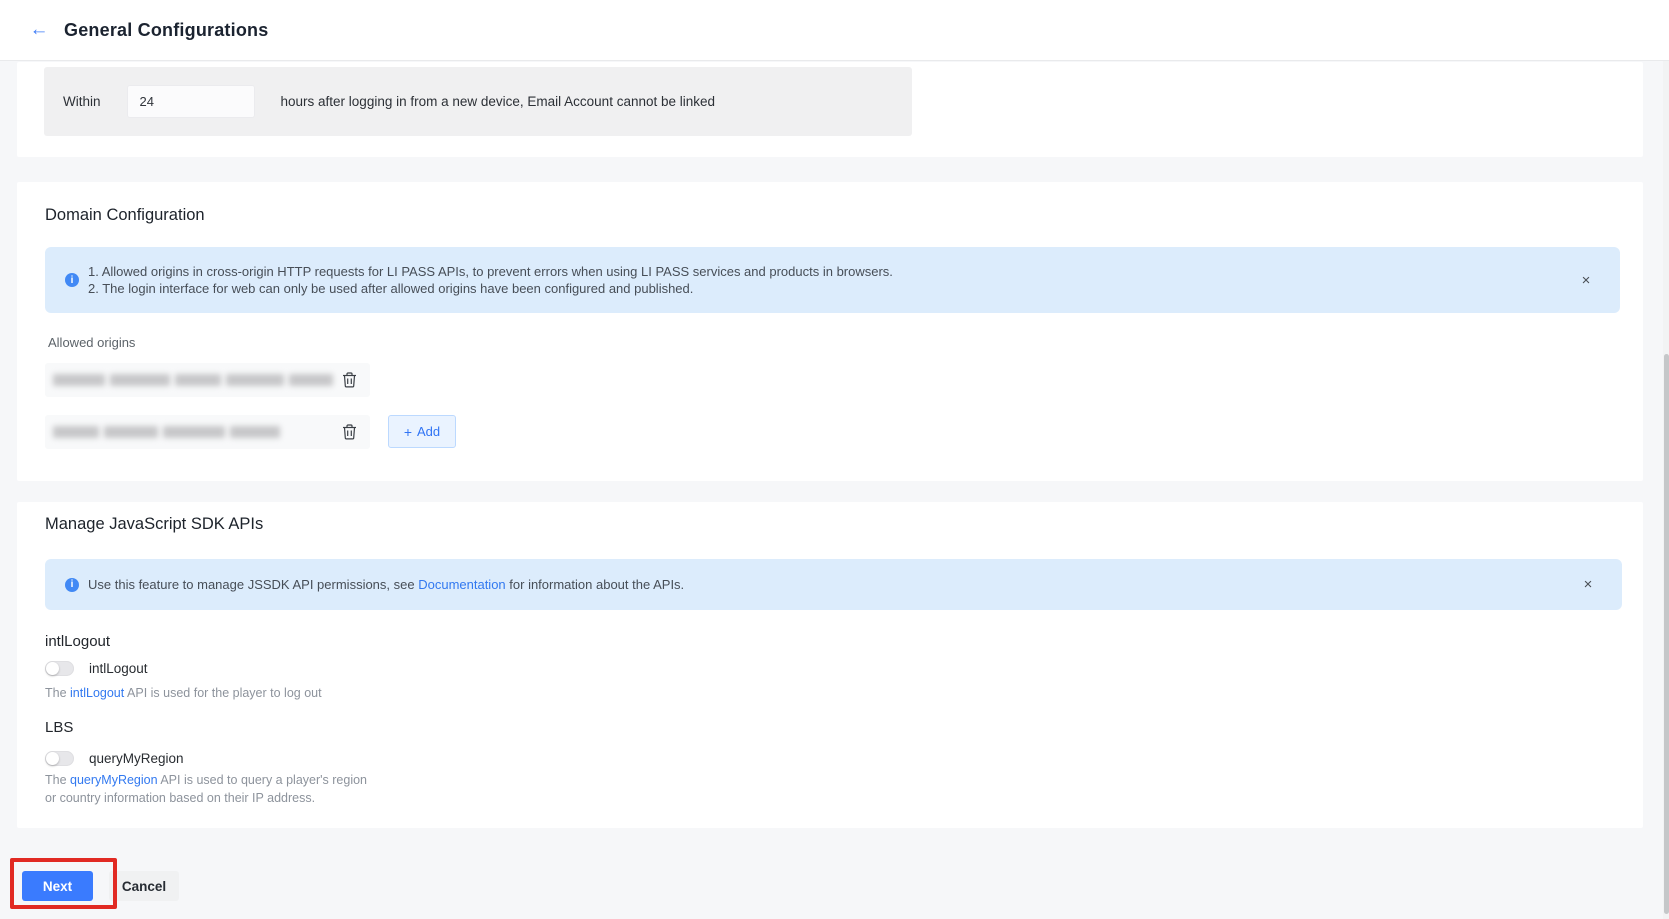 The width and height of the screenshot is (1669, 919). Describe the element at coordinates (223, 693) in the screenshot. I see `desc-suffix: API is used for the player to log out` at that location.